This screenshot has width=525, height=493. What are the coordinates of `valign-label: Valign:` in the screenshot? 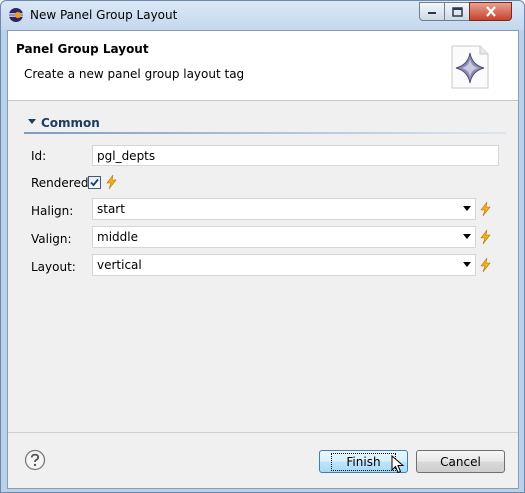 It's located at (51, 239).